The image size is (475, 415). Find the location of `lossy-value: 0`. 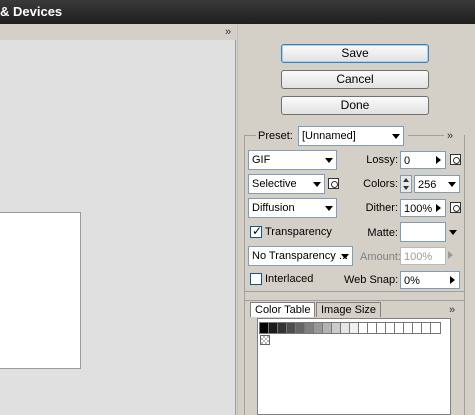

lossy-value: 0 is located at coordinates (407, 161).